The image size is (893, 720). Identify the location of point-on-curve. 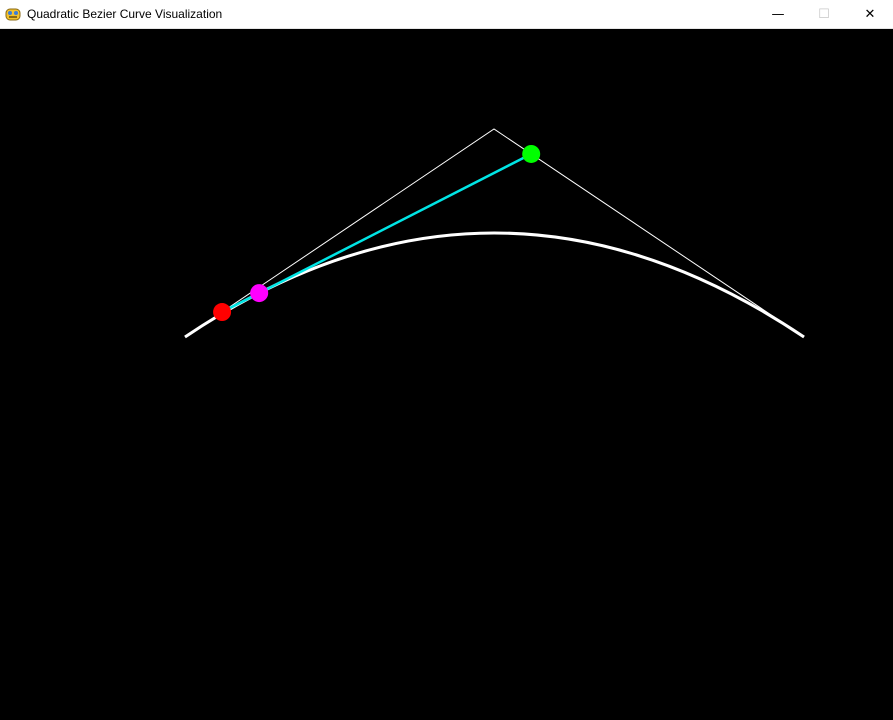
(259, 293).